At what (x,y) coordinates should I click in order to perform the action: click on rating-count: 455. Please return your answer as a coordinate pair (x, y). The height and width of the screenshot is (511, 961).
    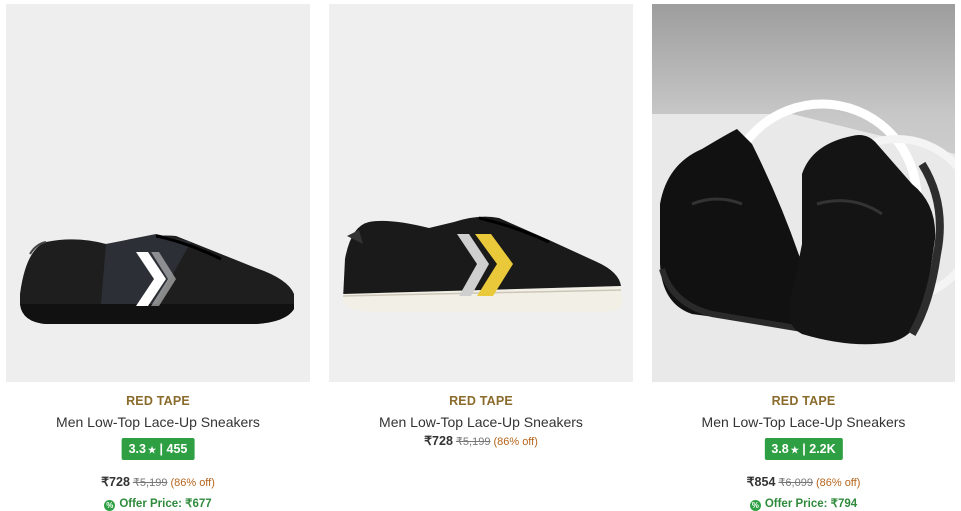
    Looking at the image, I should click on (177, 449).